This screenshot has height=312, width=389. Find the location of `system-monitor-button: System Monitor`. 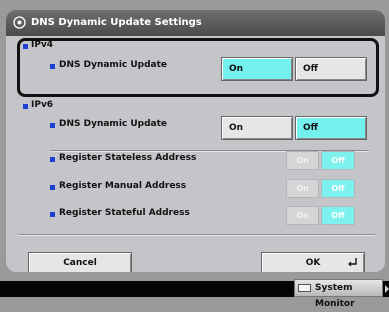

system-monitor-button: System Monitor is located at coordinates (338, 294).